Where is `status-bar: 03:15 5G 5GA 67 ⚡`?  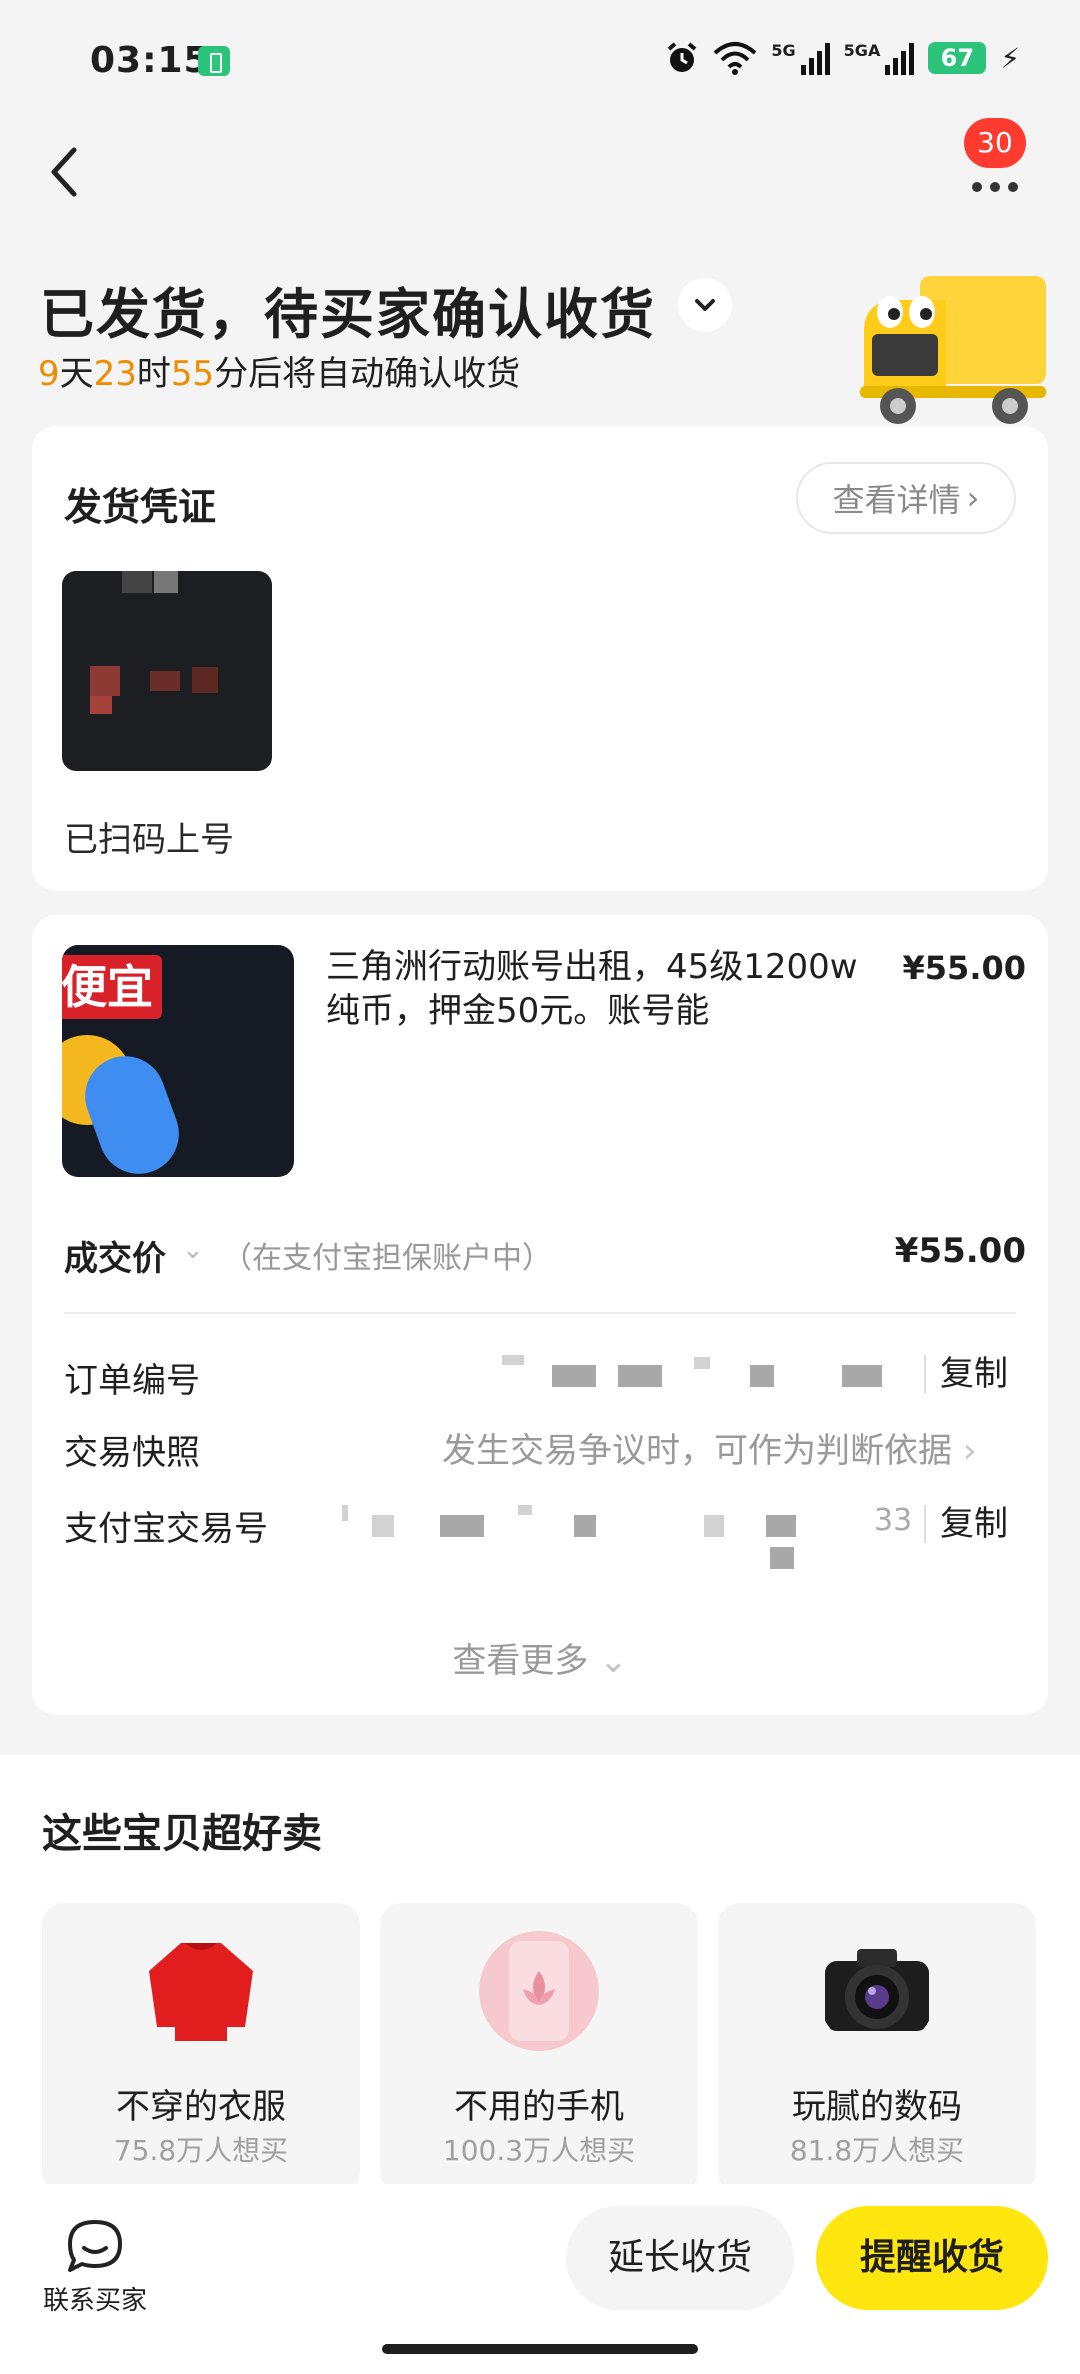 status-bar: 03:15 5G 5GA 67 ⚡ is located at coordinates (540, 60).